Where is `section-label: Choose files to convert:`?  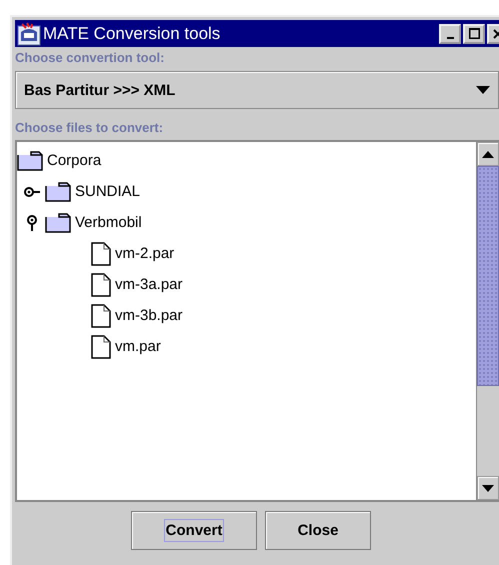 section-label: Choose files to convert: is located at coordinates (89, 128).